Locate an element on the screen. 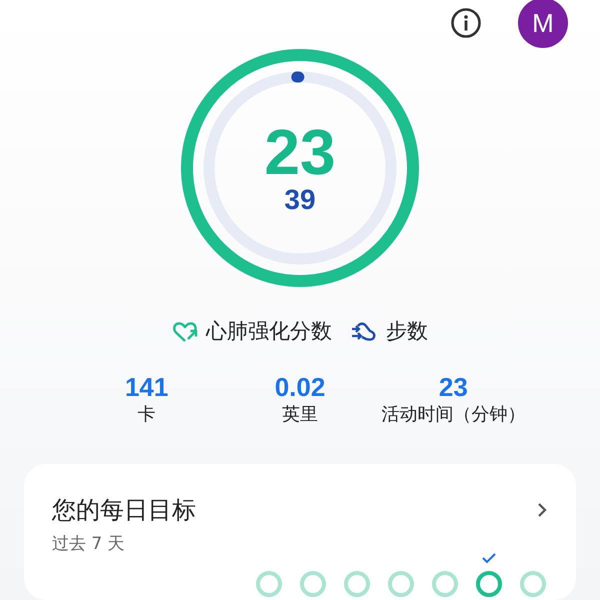 Image resolution: width=600 pixels, height=600 pixels. legend-label: 心肺强化分数 is located at coordinates (269, 332).